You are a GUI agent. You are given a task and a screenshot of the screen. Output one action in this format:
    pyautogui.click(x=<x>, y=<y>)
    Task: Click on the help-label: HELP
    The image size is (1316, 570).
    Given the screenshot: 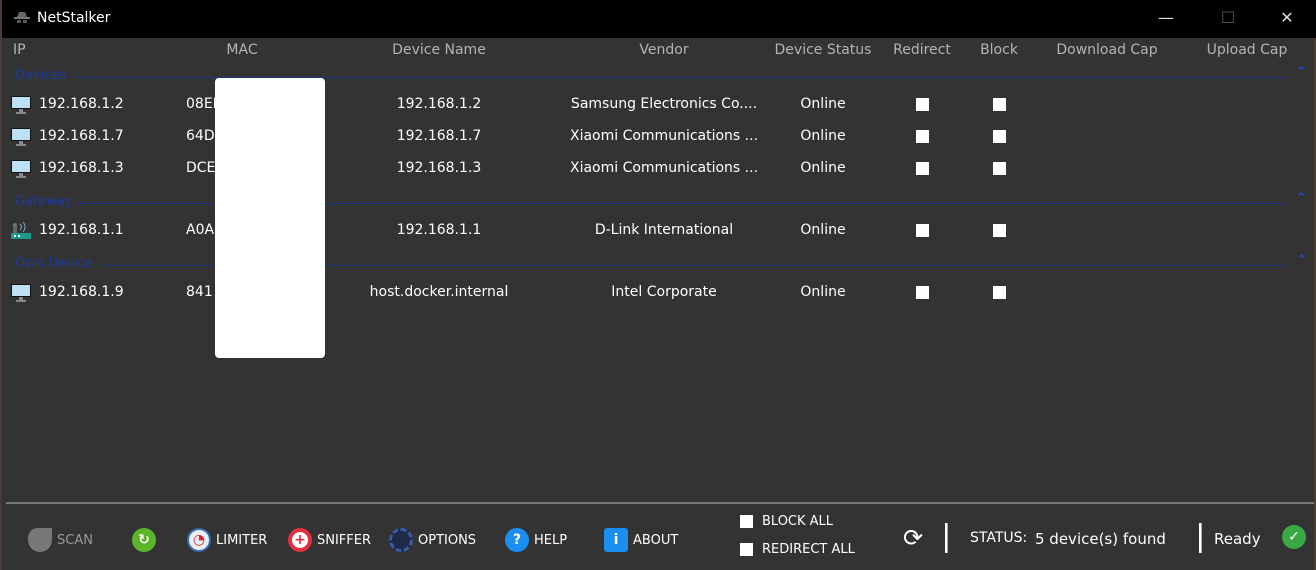 What is the action you would take?
    pyautogui.click(x=551, y=540)
    